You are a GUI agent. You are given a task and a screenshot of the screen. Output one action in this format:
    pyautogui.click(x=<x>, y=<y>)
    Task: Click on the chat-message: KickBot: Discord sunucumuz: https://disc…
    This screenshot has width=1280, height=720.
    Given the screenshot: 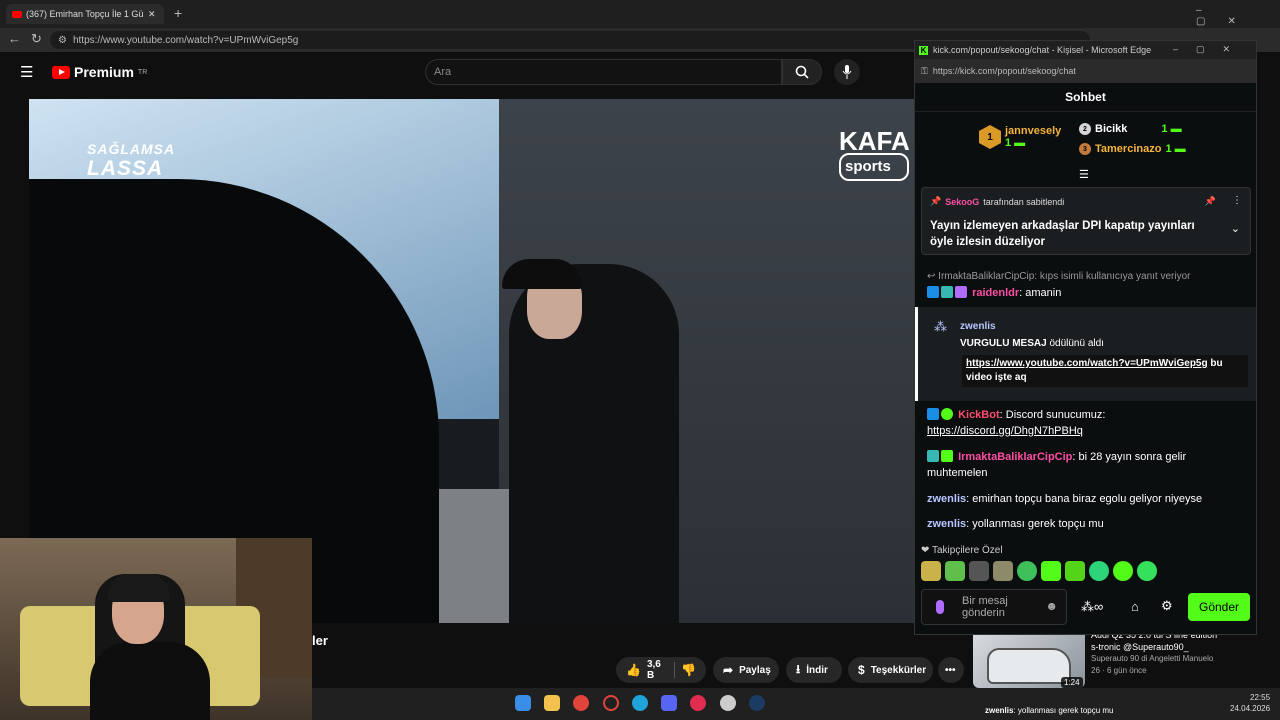 What is the action you would take?
    pyautogui.click(x=1087, y=423)
    